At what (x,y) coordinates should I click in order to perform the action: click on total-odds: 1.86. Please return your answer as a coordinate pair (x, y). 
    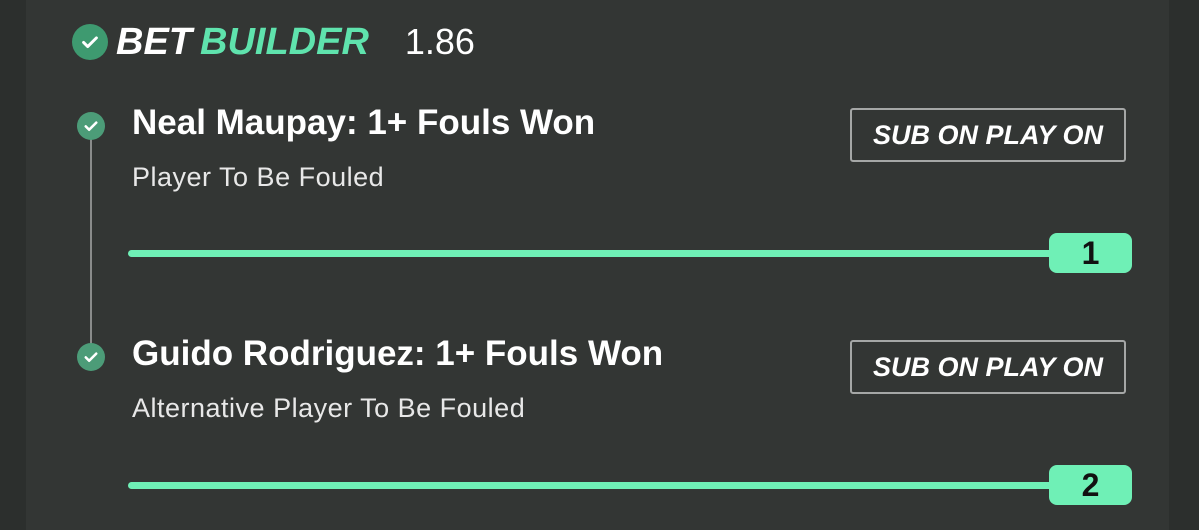
    Looking at the image, I should click on (439, 41).